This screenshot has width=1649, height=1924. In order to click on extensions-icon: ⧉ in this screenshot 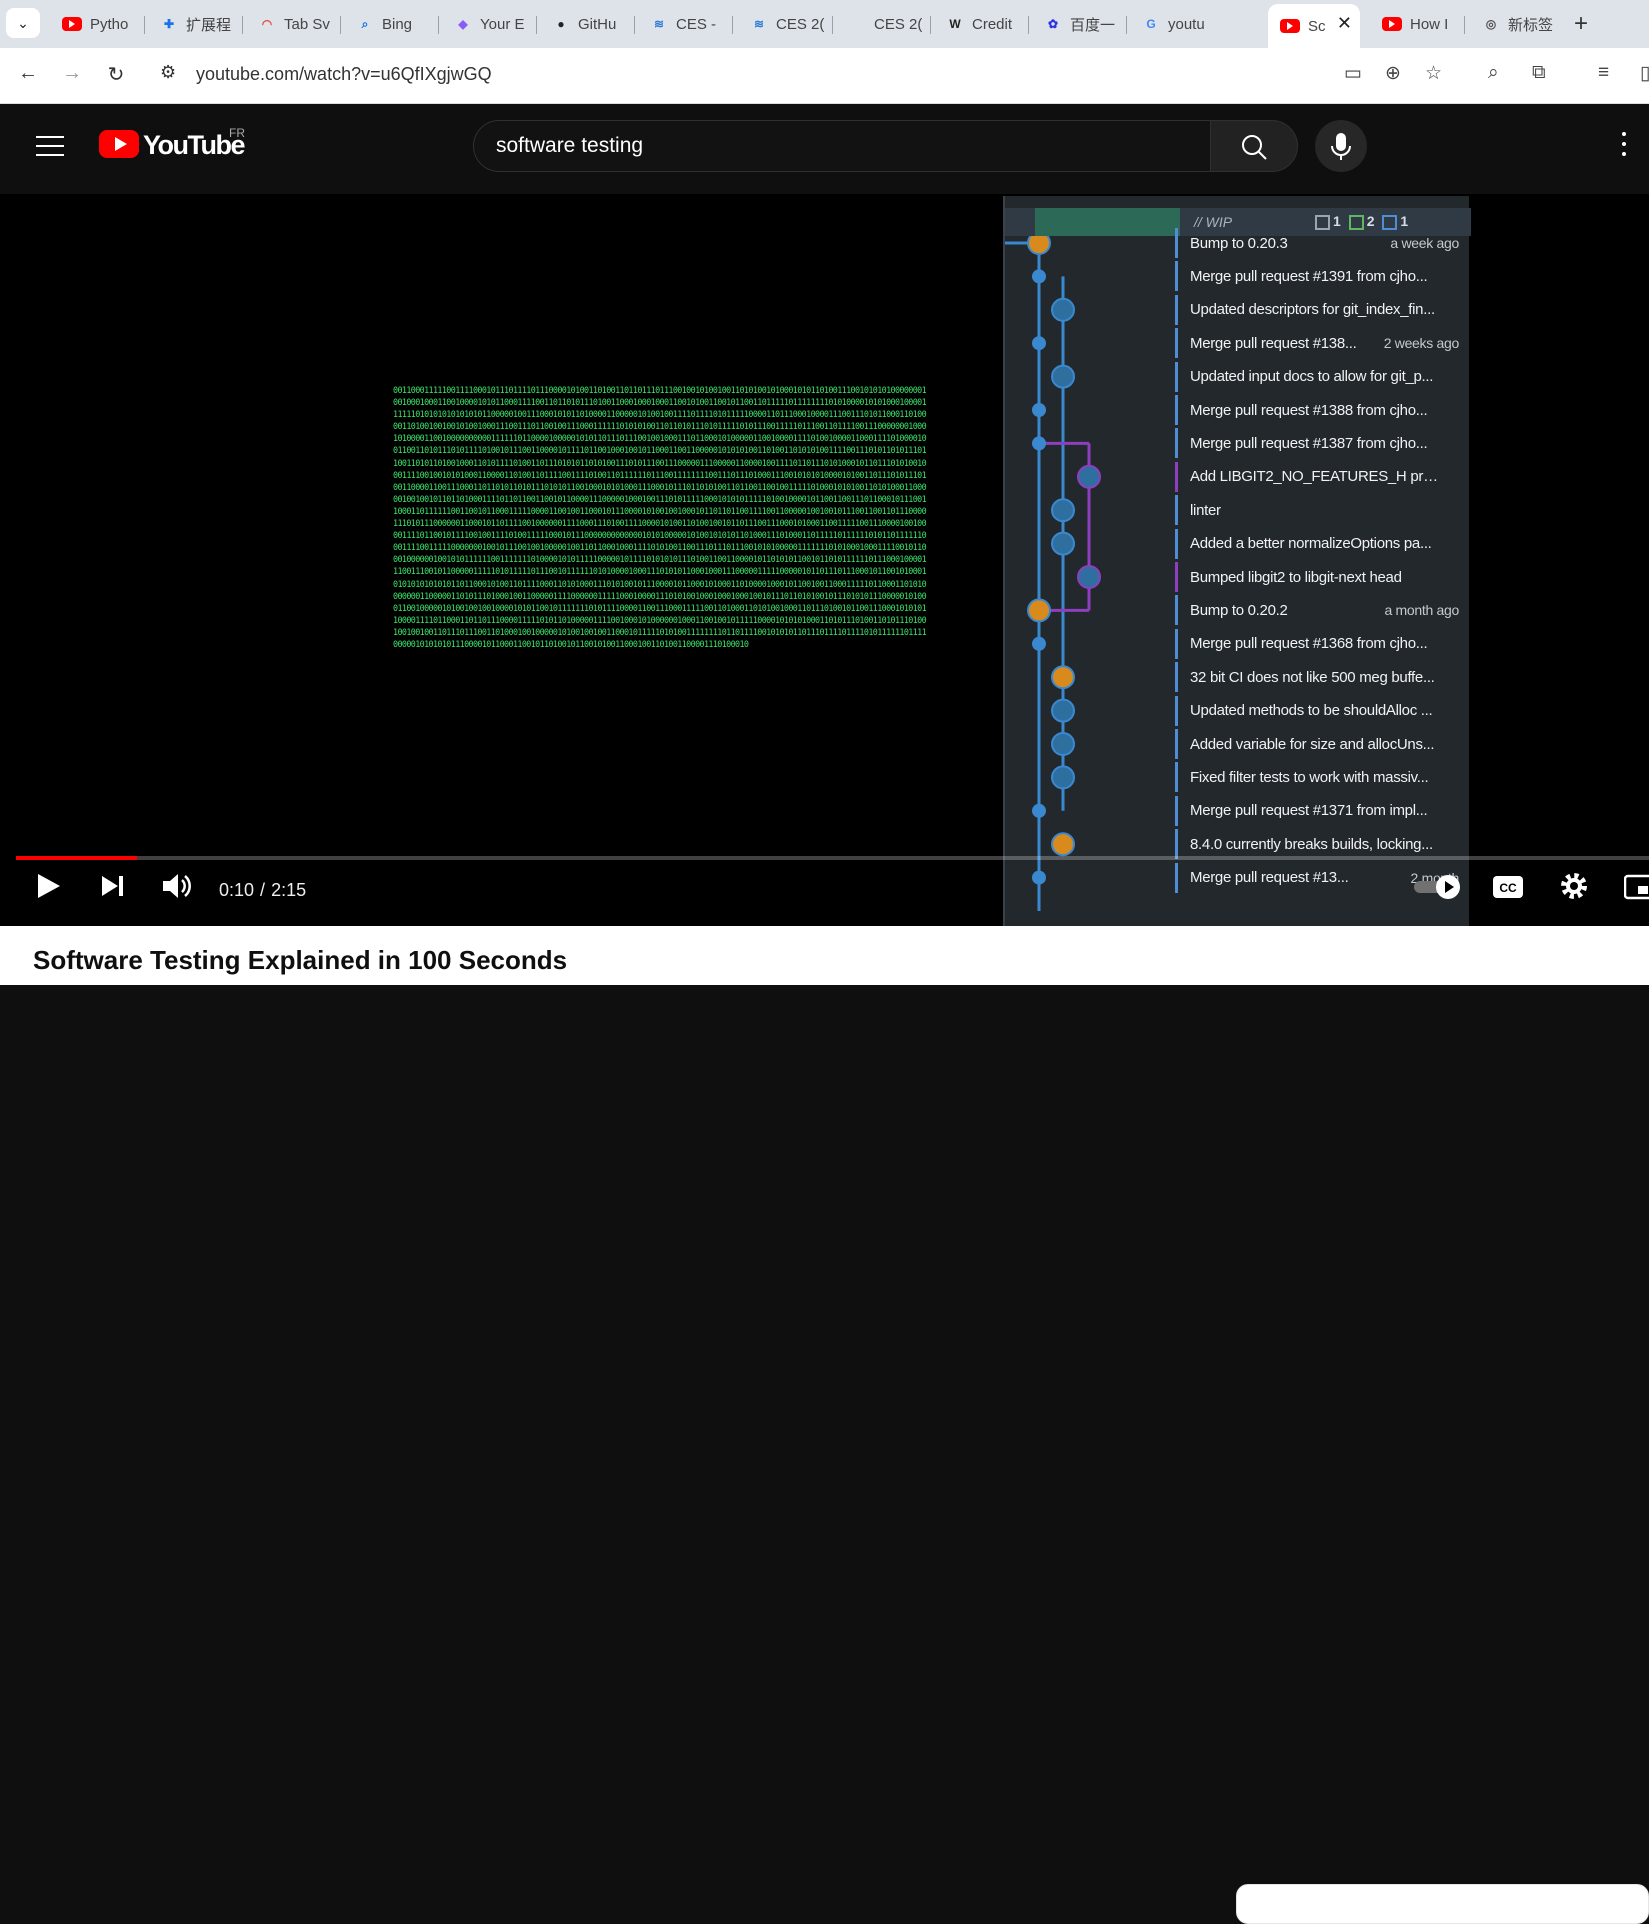, I will do `click(1539, 73)`.